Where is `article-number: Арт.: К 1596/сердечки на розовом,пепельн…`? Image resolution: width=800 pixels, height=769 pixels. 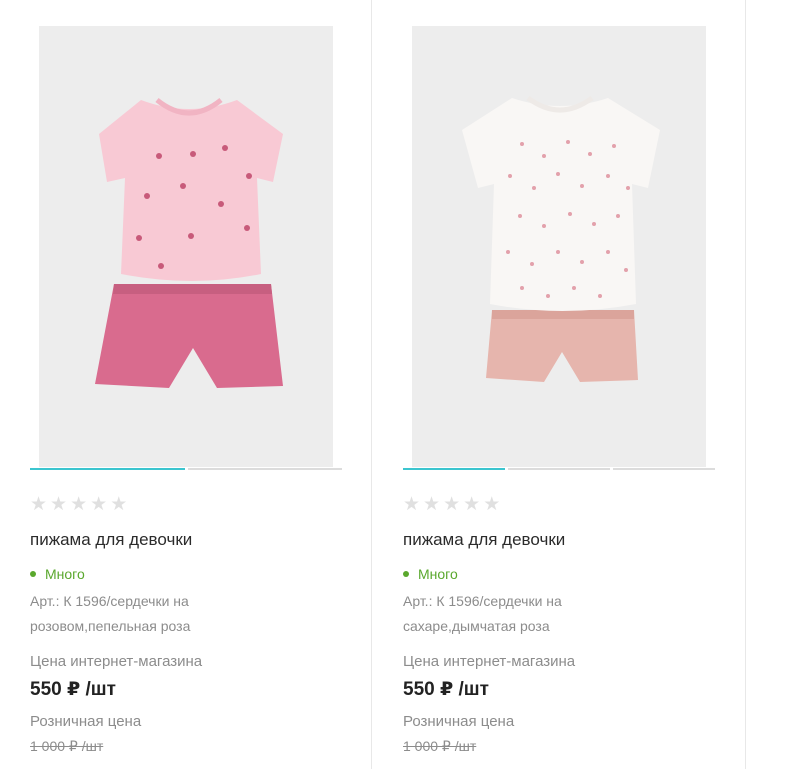 article-number: Арт.: К 1596/сердечки на розовом,пепельн… is located at coordinates (110, 613).